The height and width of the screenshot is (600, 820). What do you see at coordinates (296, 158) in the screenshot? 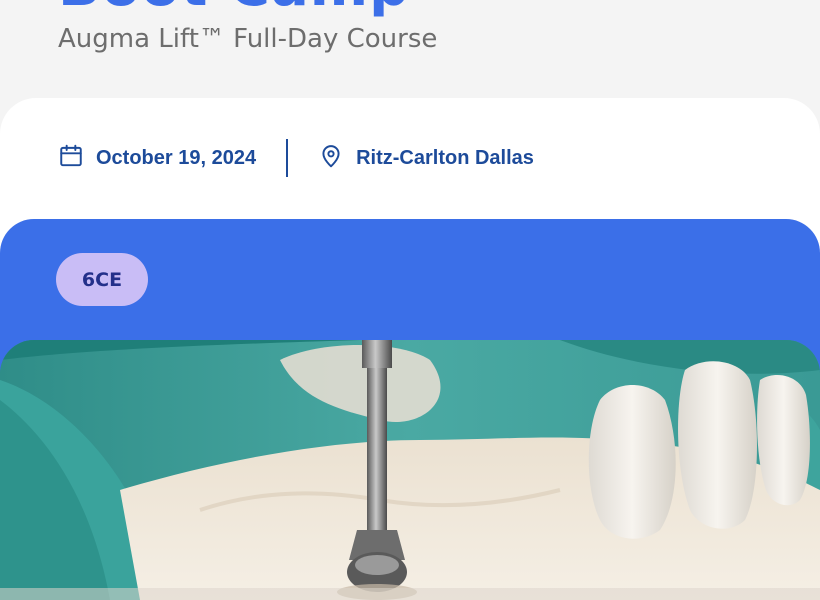
I see `event-info-row: October 19, 2024 Ritz-Carlton Dallas` at bounding box center [296, 158].